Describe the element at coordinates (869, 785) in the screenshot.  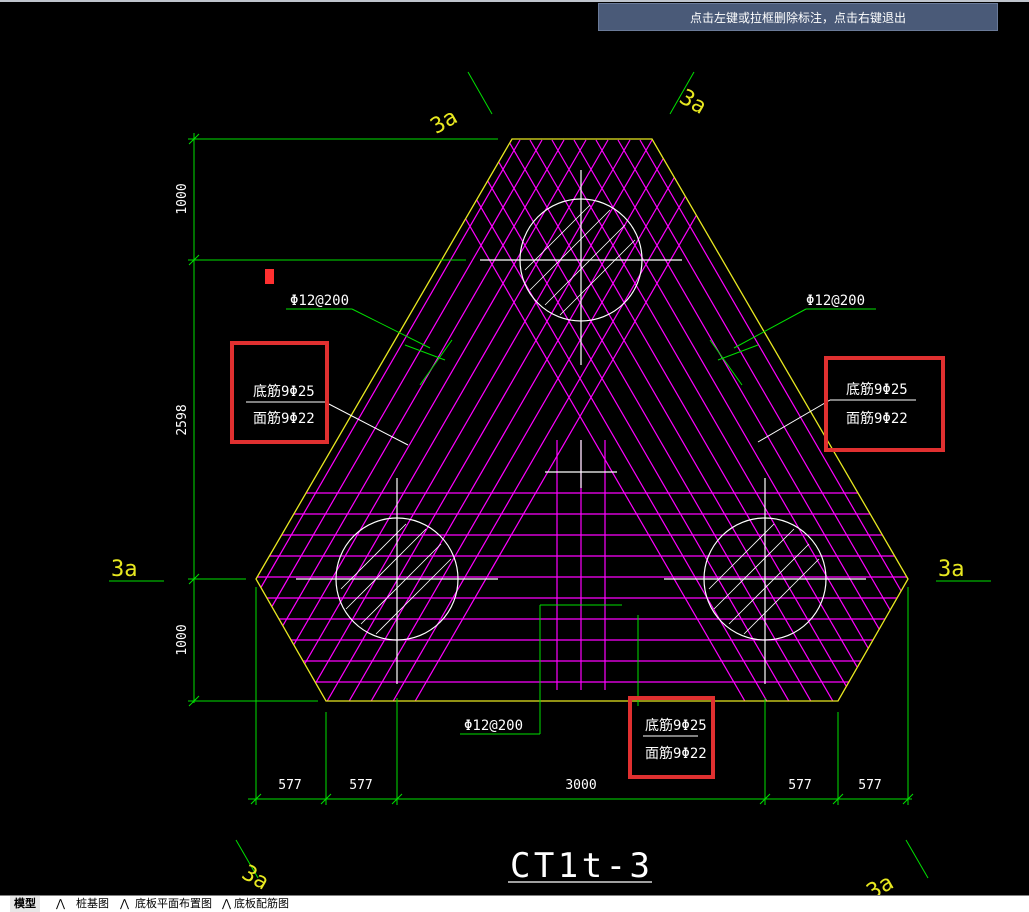
I see `dim-horizontal-5: 577` at that location.